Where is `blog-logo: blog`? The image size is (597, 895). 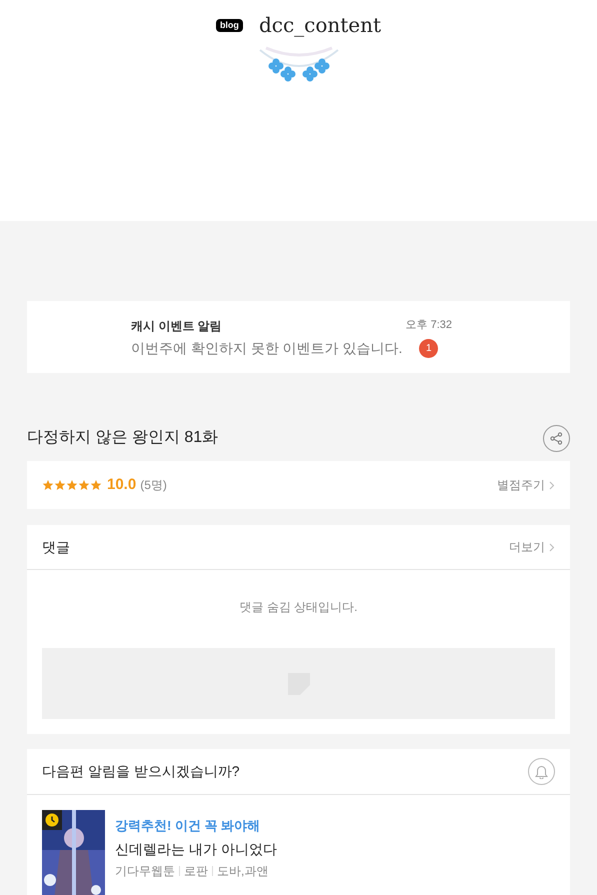
blog-logo: blog is located at coordinates (229, 25).